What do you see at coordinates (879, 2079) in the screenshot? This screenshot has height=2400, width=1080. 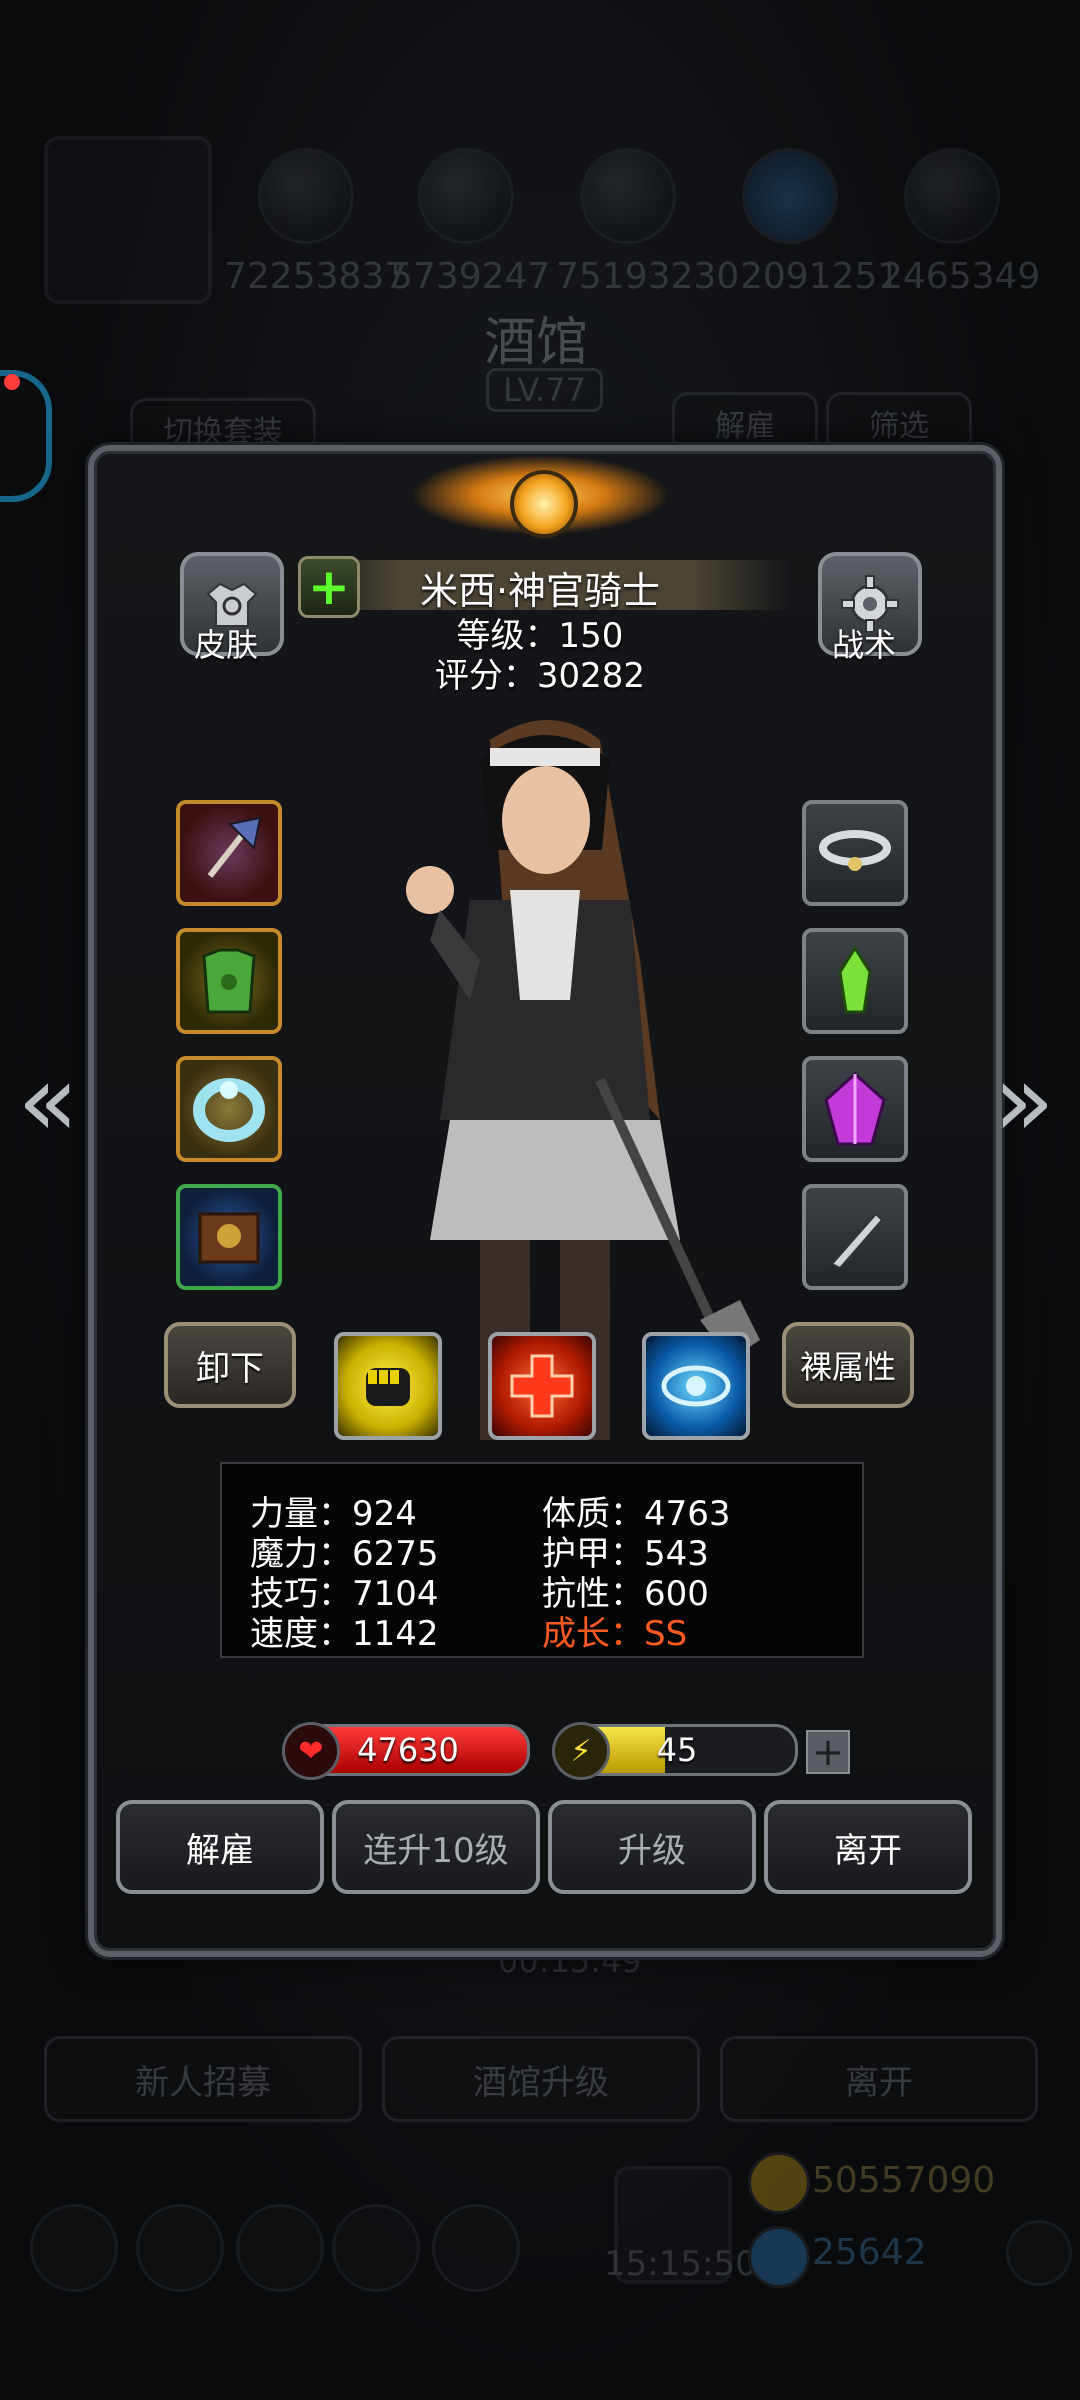 I see `bg-leave-button: 离开` at bounding box center [879, 2079].